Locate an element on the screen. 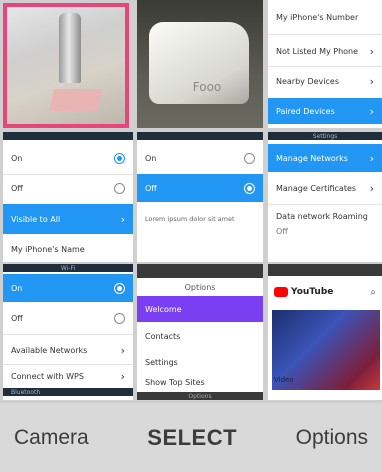 Image resolution: width=382 pixels, height=472 pixels. camera-thumbnail: Fooo is located at coordinates (200, 64).